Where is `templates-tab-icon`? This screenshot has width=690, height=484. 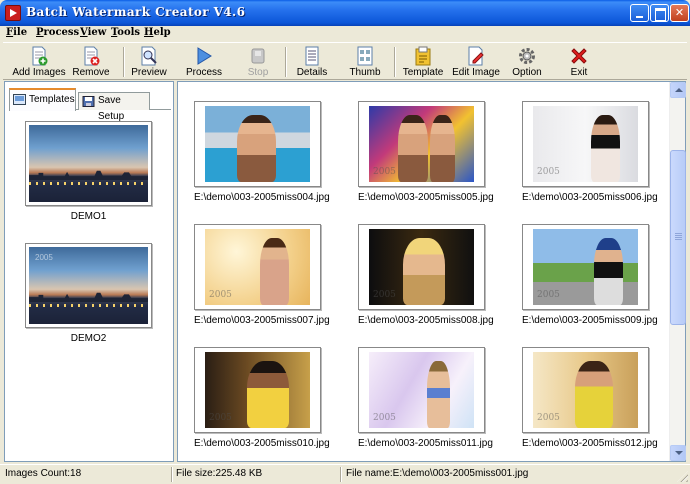
templates-tab-icon is located at coordinates (19, 99).